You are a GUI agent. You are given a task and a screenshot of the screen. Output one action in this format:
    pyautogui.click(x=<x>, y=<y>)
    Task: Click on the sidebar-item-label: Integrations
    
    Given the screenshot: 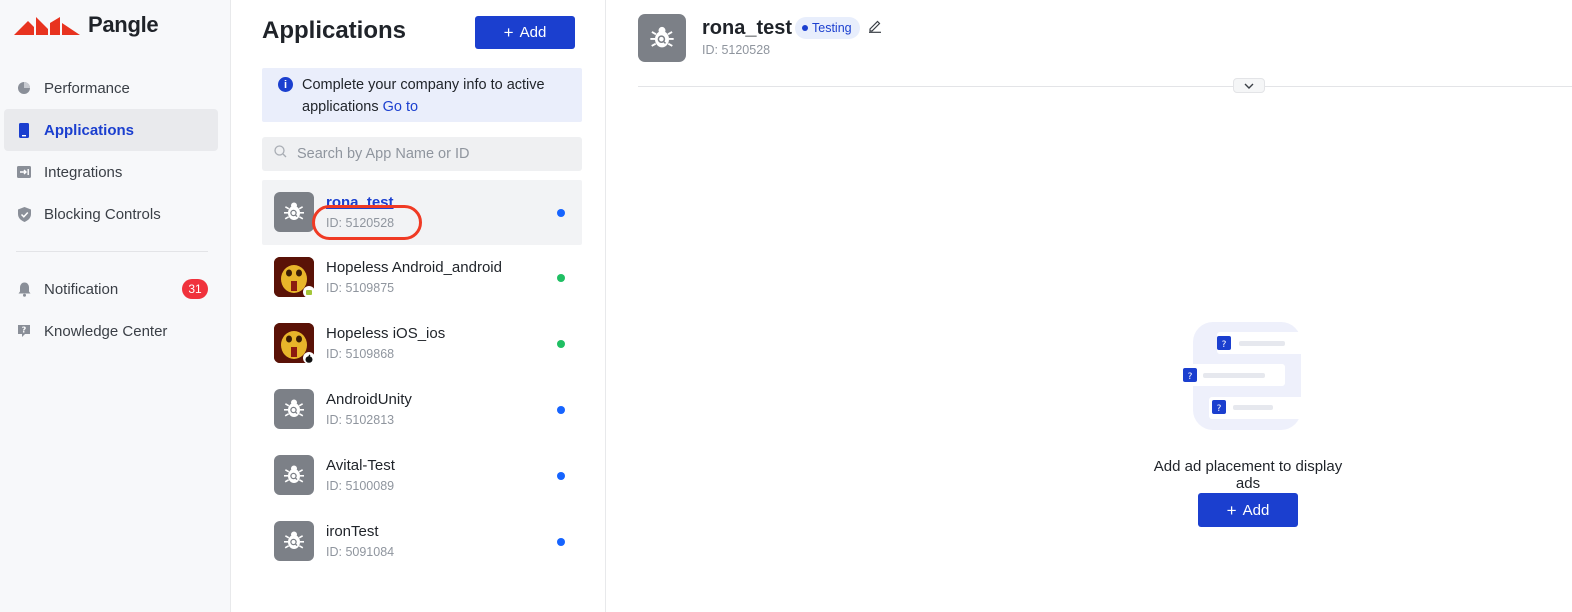 What is the action you would take?
    pyautogui.click(x=83, y=172)
    